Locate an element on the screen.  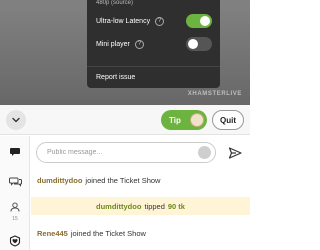
tip-message: dumdittydoo tipped 90 tk is located at coordinates (140, 206).